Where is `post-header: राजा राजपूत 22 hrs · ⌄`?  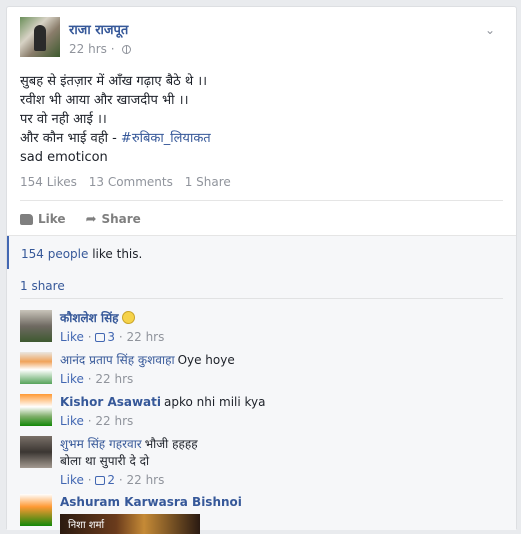 post-header: राजा राजपूत 22 hrs · ⌄ is located at coordinates (260, 37).